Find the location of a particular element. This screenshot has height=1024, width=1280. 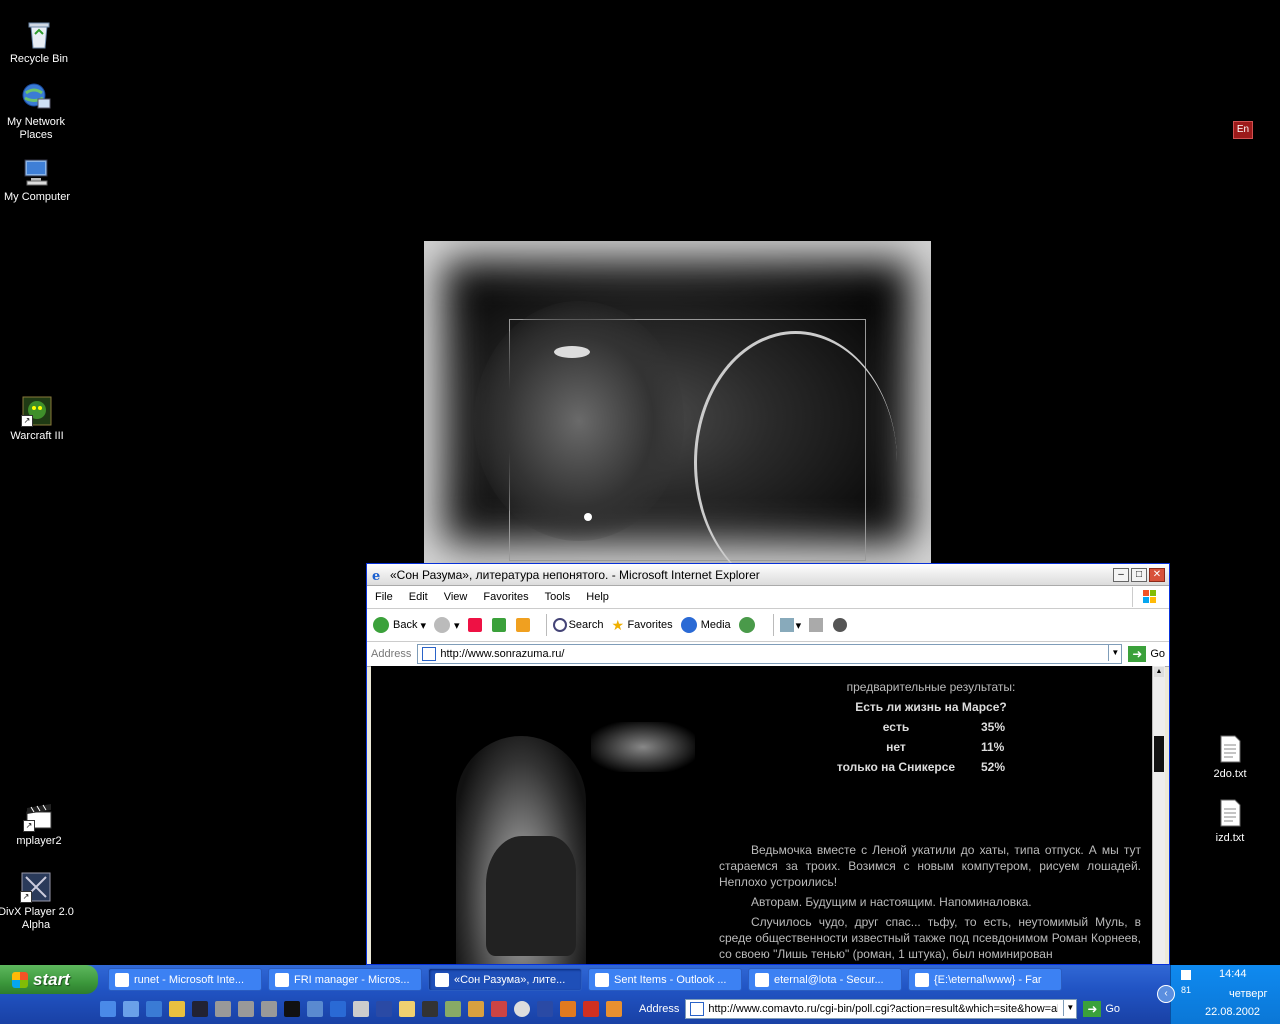

flower-icon is located at coordinates (840, 625).